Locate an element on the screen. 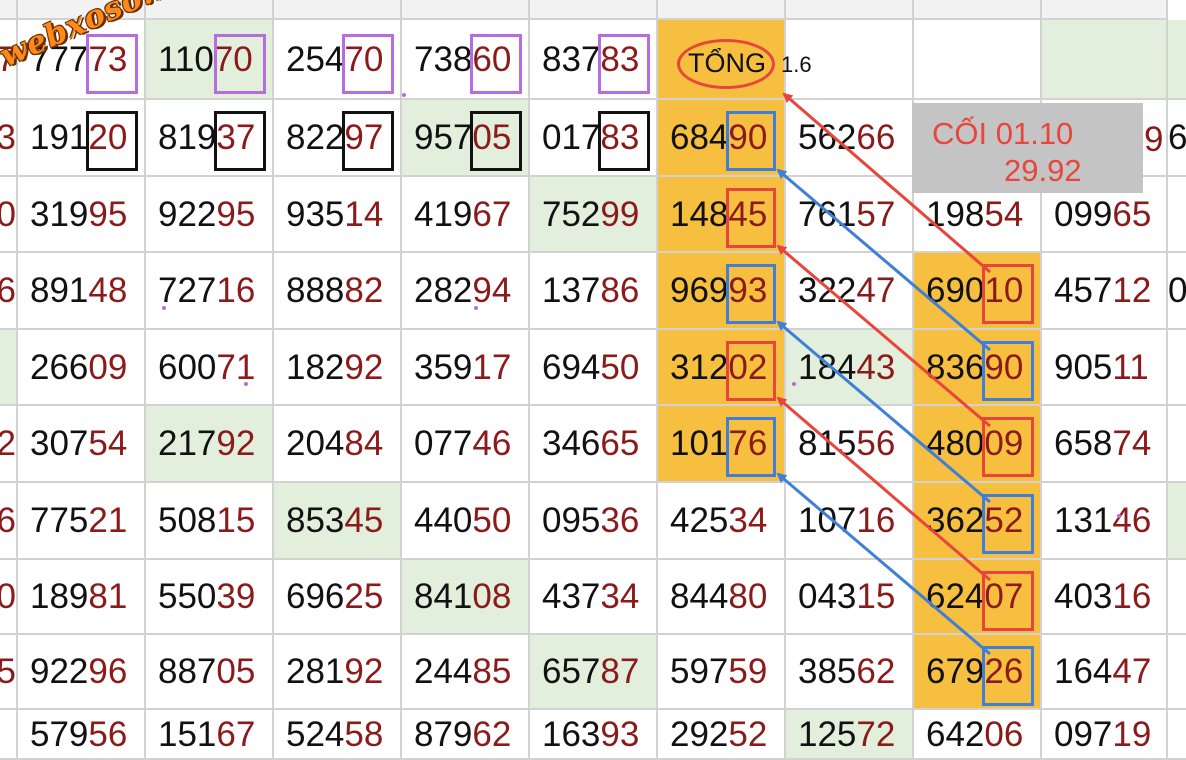  result-tail-digits: 48 is located at coordinates (108, 290).